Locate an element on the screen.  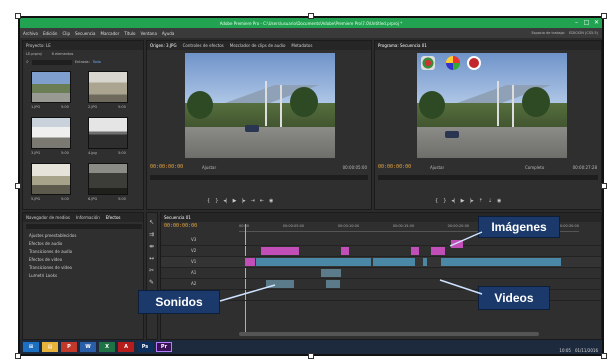
acrobat-icon: A is located at coordinates (126, 347).